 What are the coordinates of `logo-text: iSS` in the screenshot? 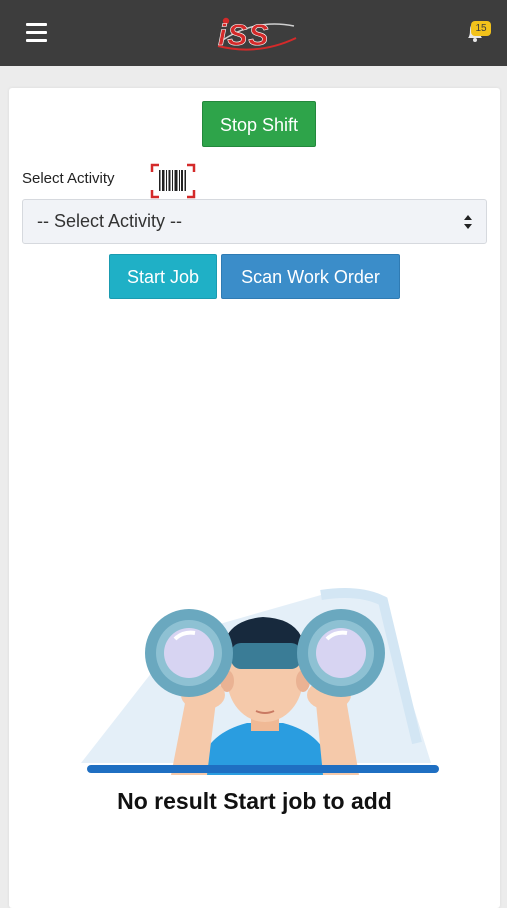 It's located at (243, 35).